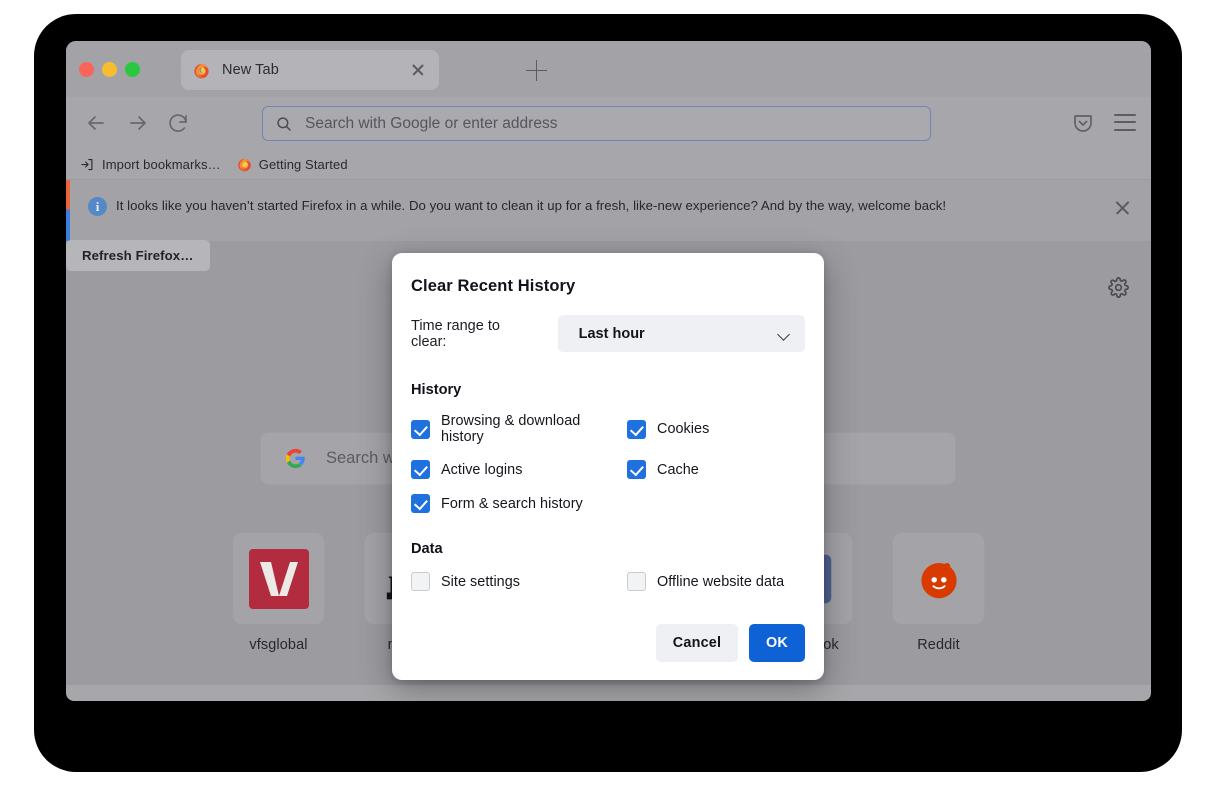  I want to click on hamburger-menu-icon, so click(1125, 123).